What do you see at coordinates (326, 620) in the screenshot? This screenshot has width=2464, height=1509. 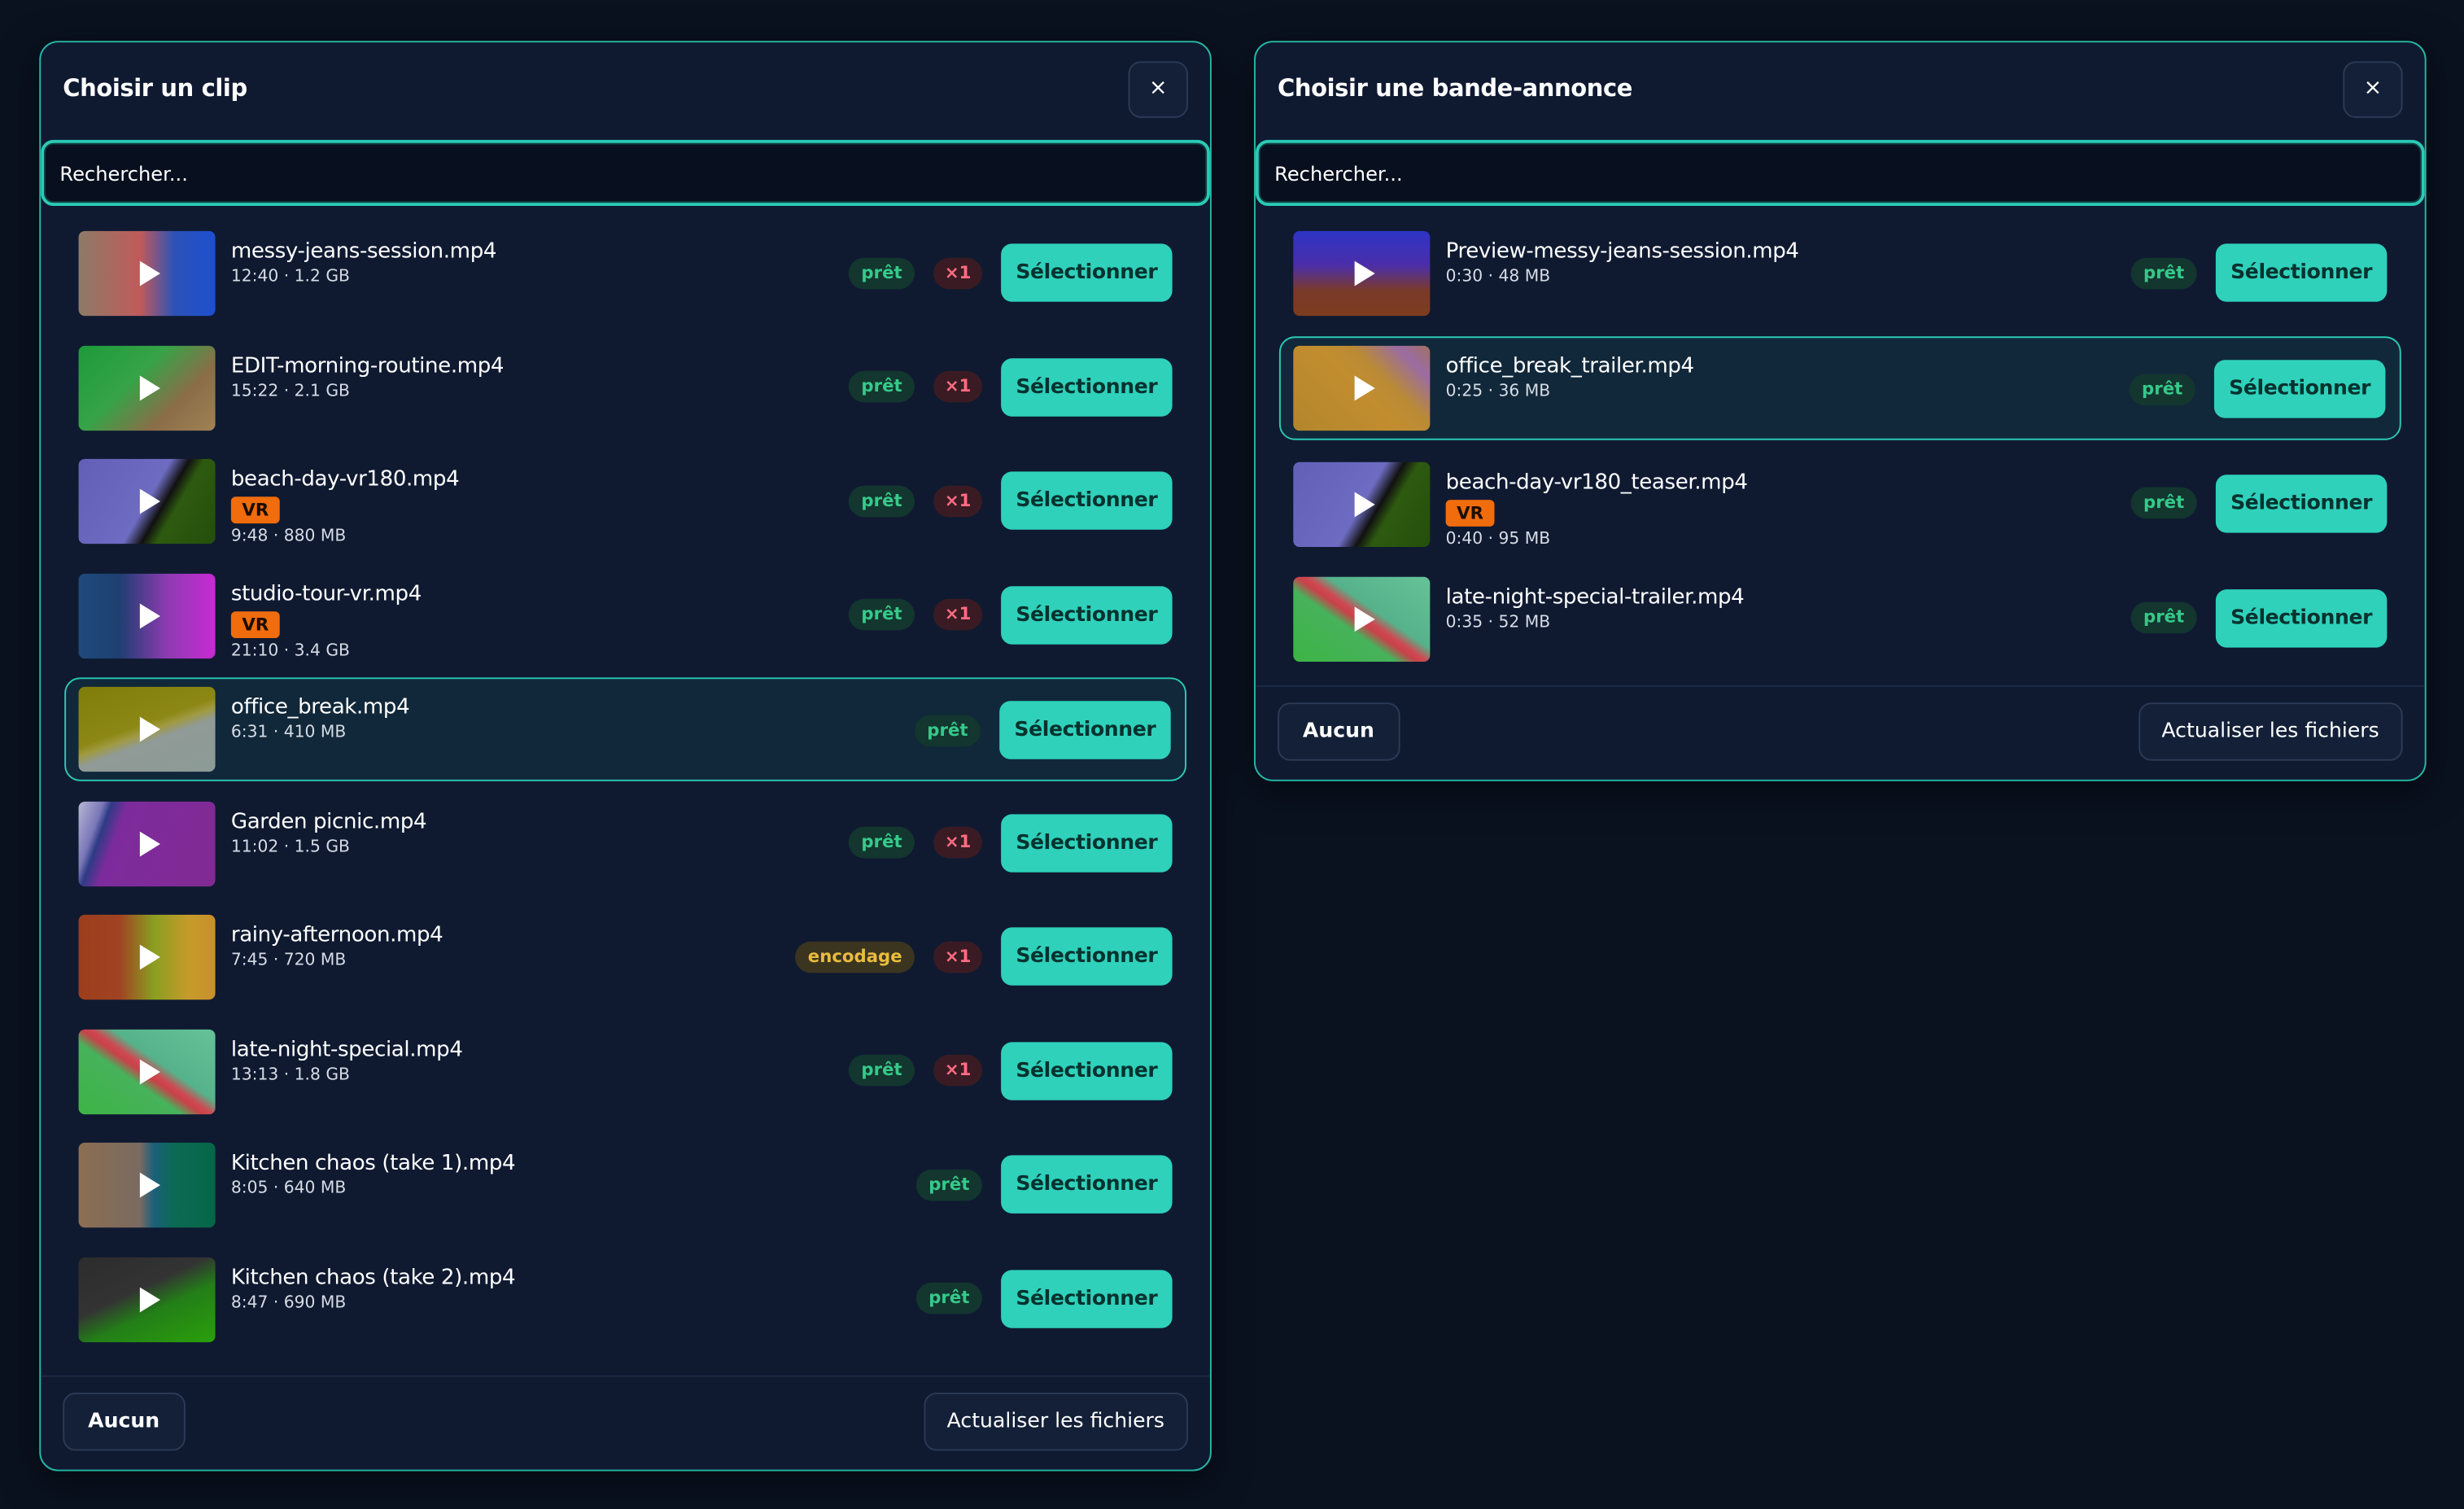 I see `file-info: studio-tour-vr.mp4 VR 21:10 · 3.4 GB` at bounding box center [326, 620].